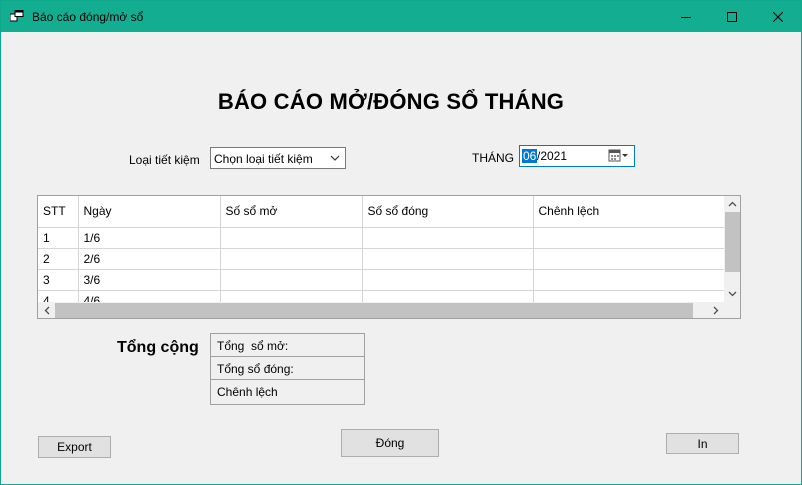 Image resolution: width=802 pixels, height=485 pixels. I want to click on column-header-chenh-lech: Chênh lệch, so click(629, 212).